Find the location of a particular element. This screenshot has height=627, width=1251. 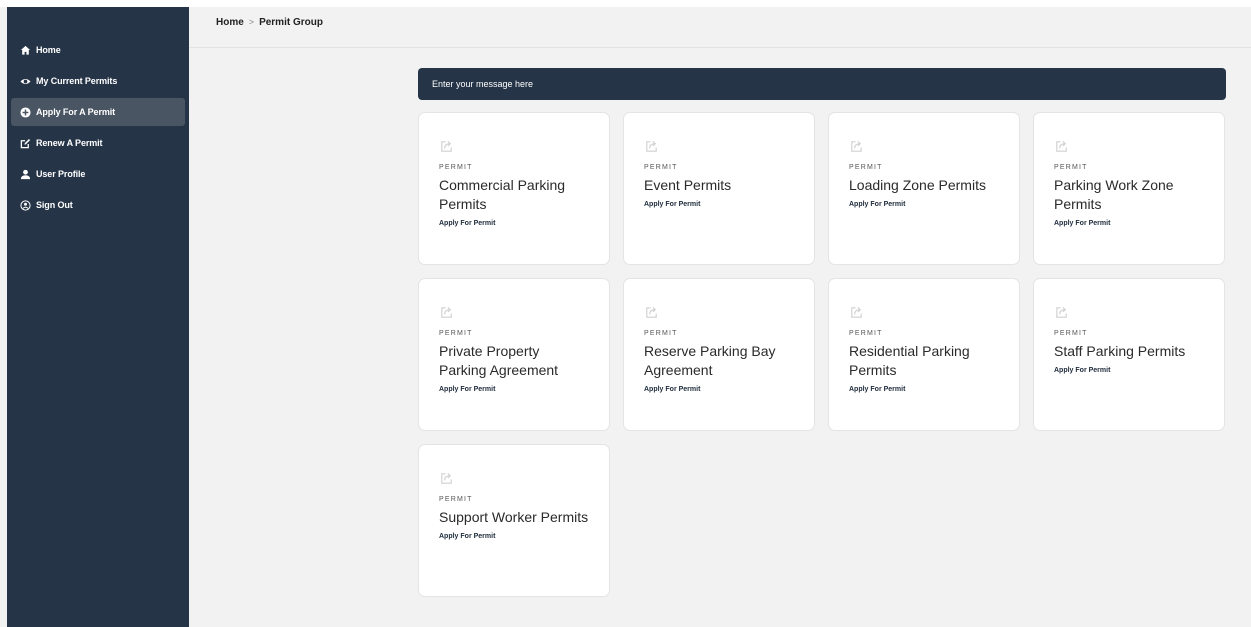

card-title: Parking Work Zone Permits is located at coordinates (1114, 194).